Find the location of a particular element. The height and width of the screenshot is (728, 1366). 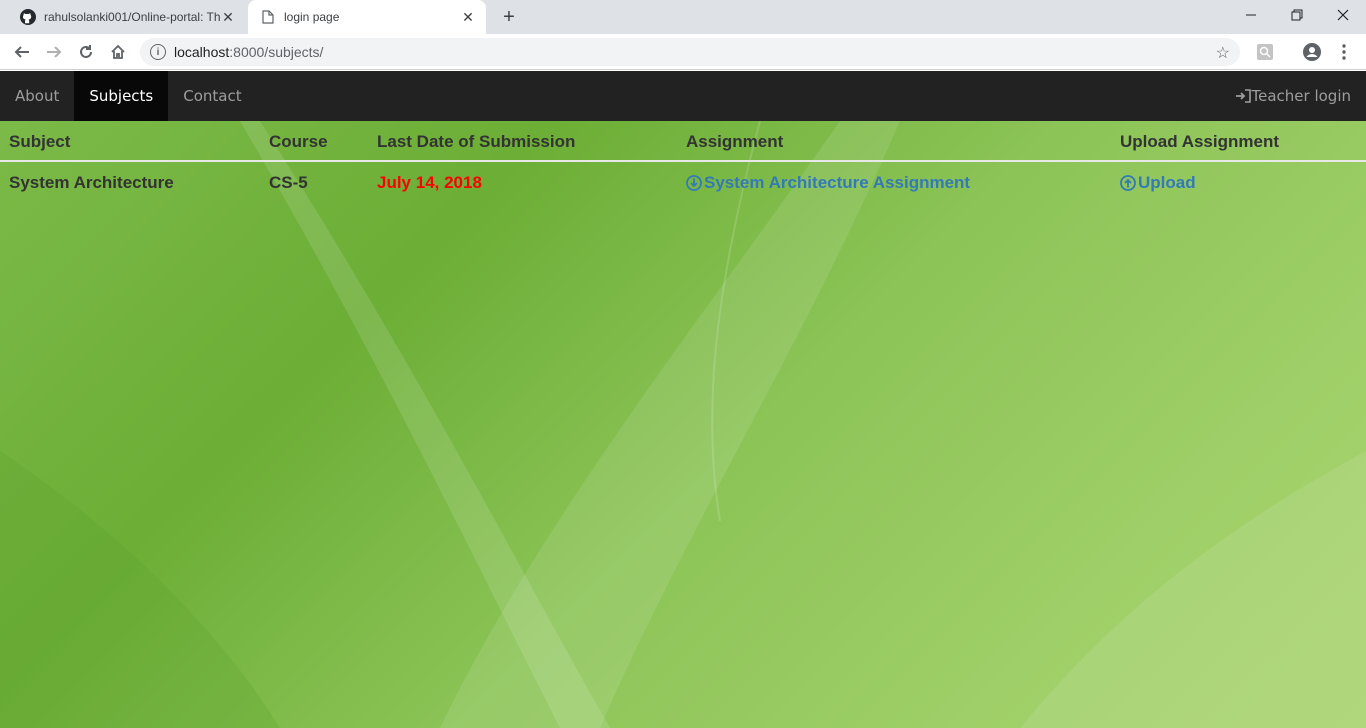

header-assignment: Assignment is located at coordinates (735, 141).